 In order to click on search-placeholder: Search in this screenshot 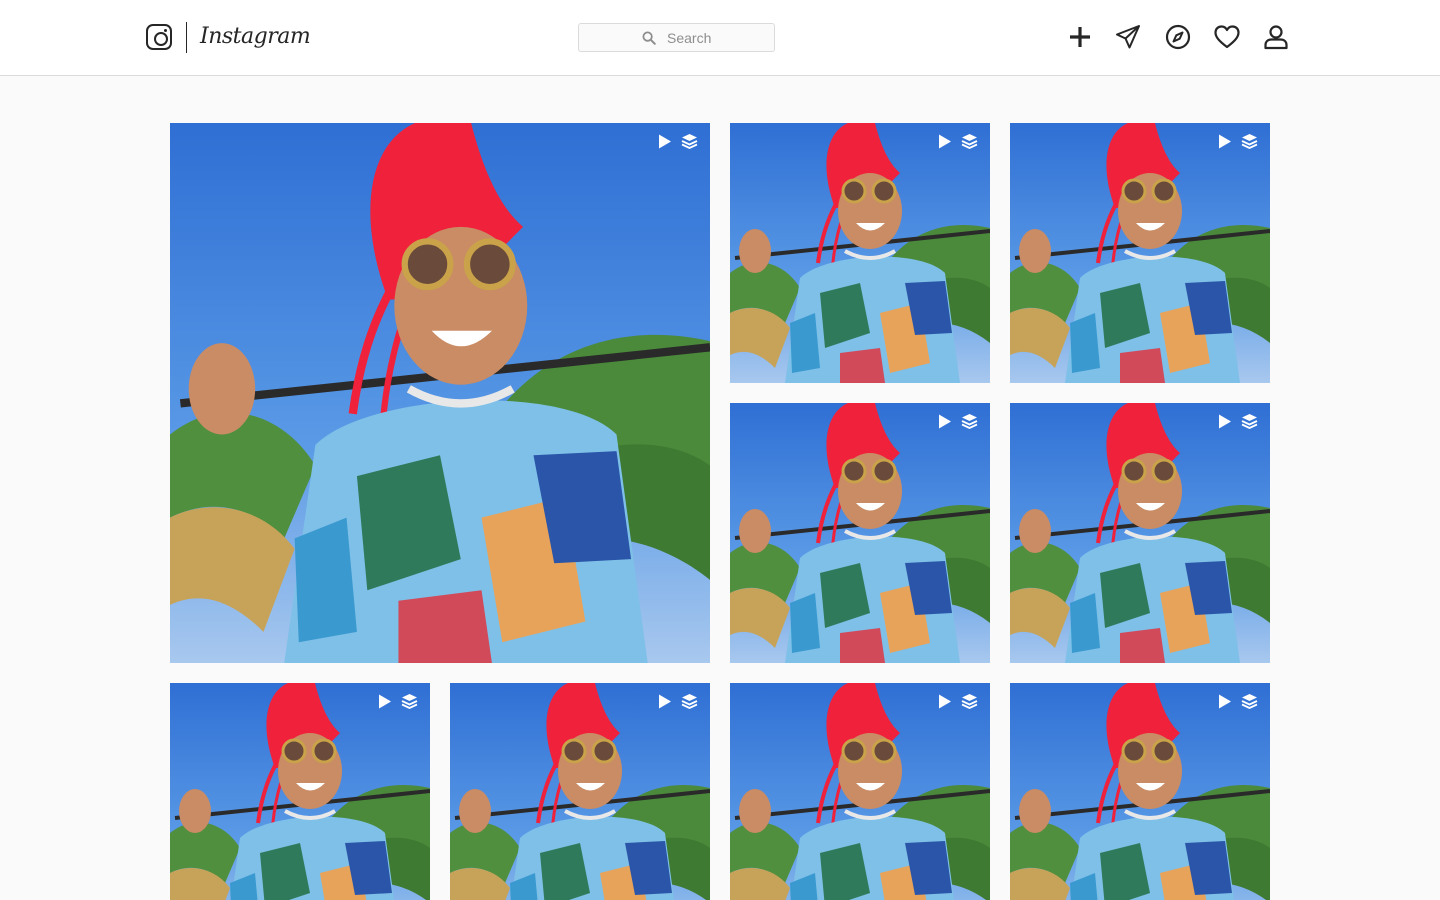, I will do `click(689, 38)`.